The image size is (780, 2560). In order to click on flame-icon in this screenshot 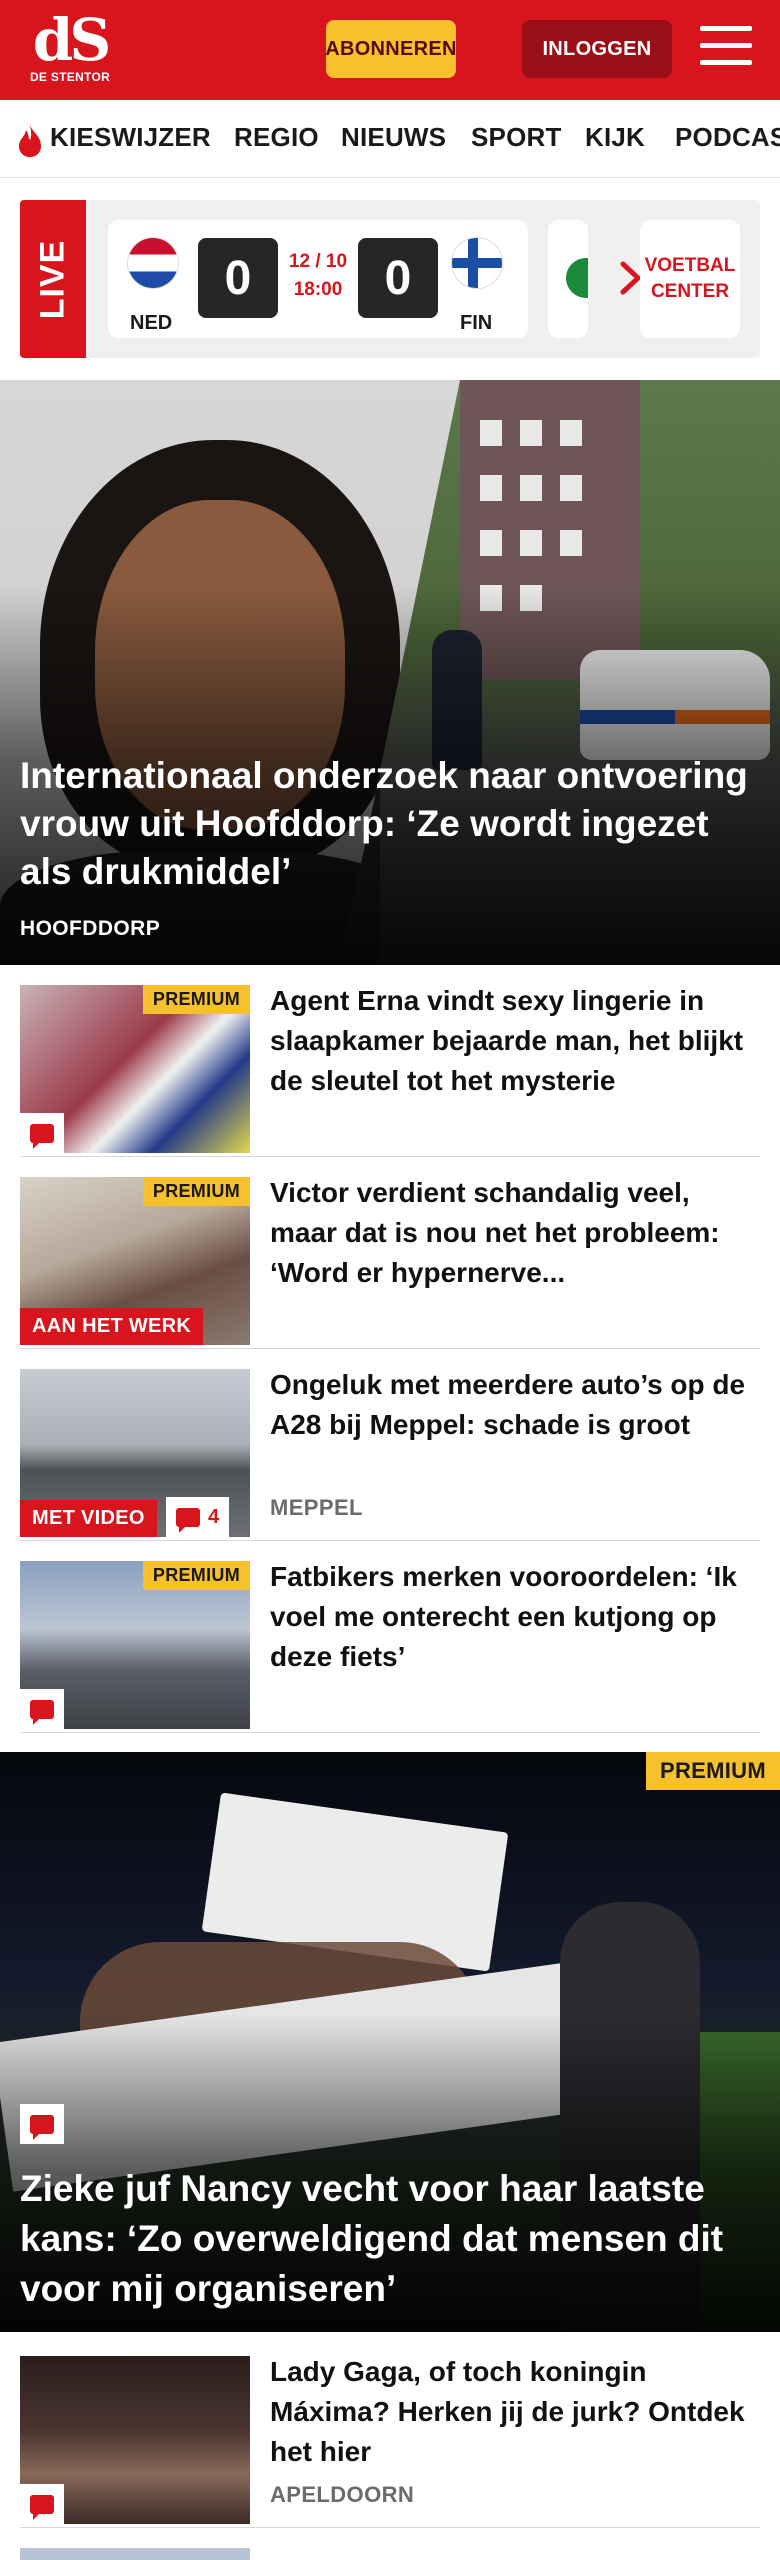, I will do `click(30, 141)`.